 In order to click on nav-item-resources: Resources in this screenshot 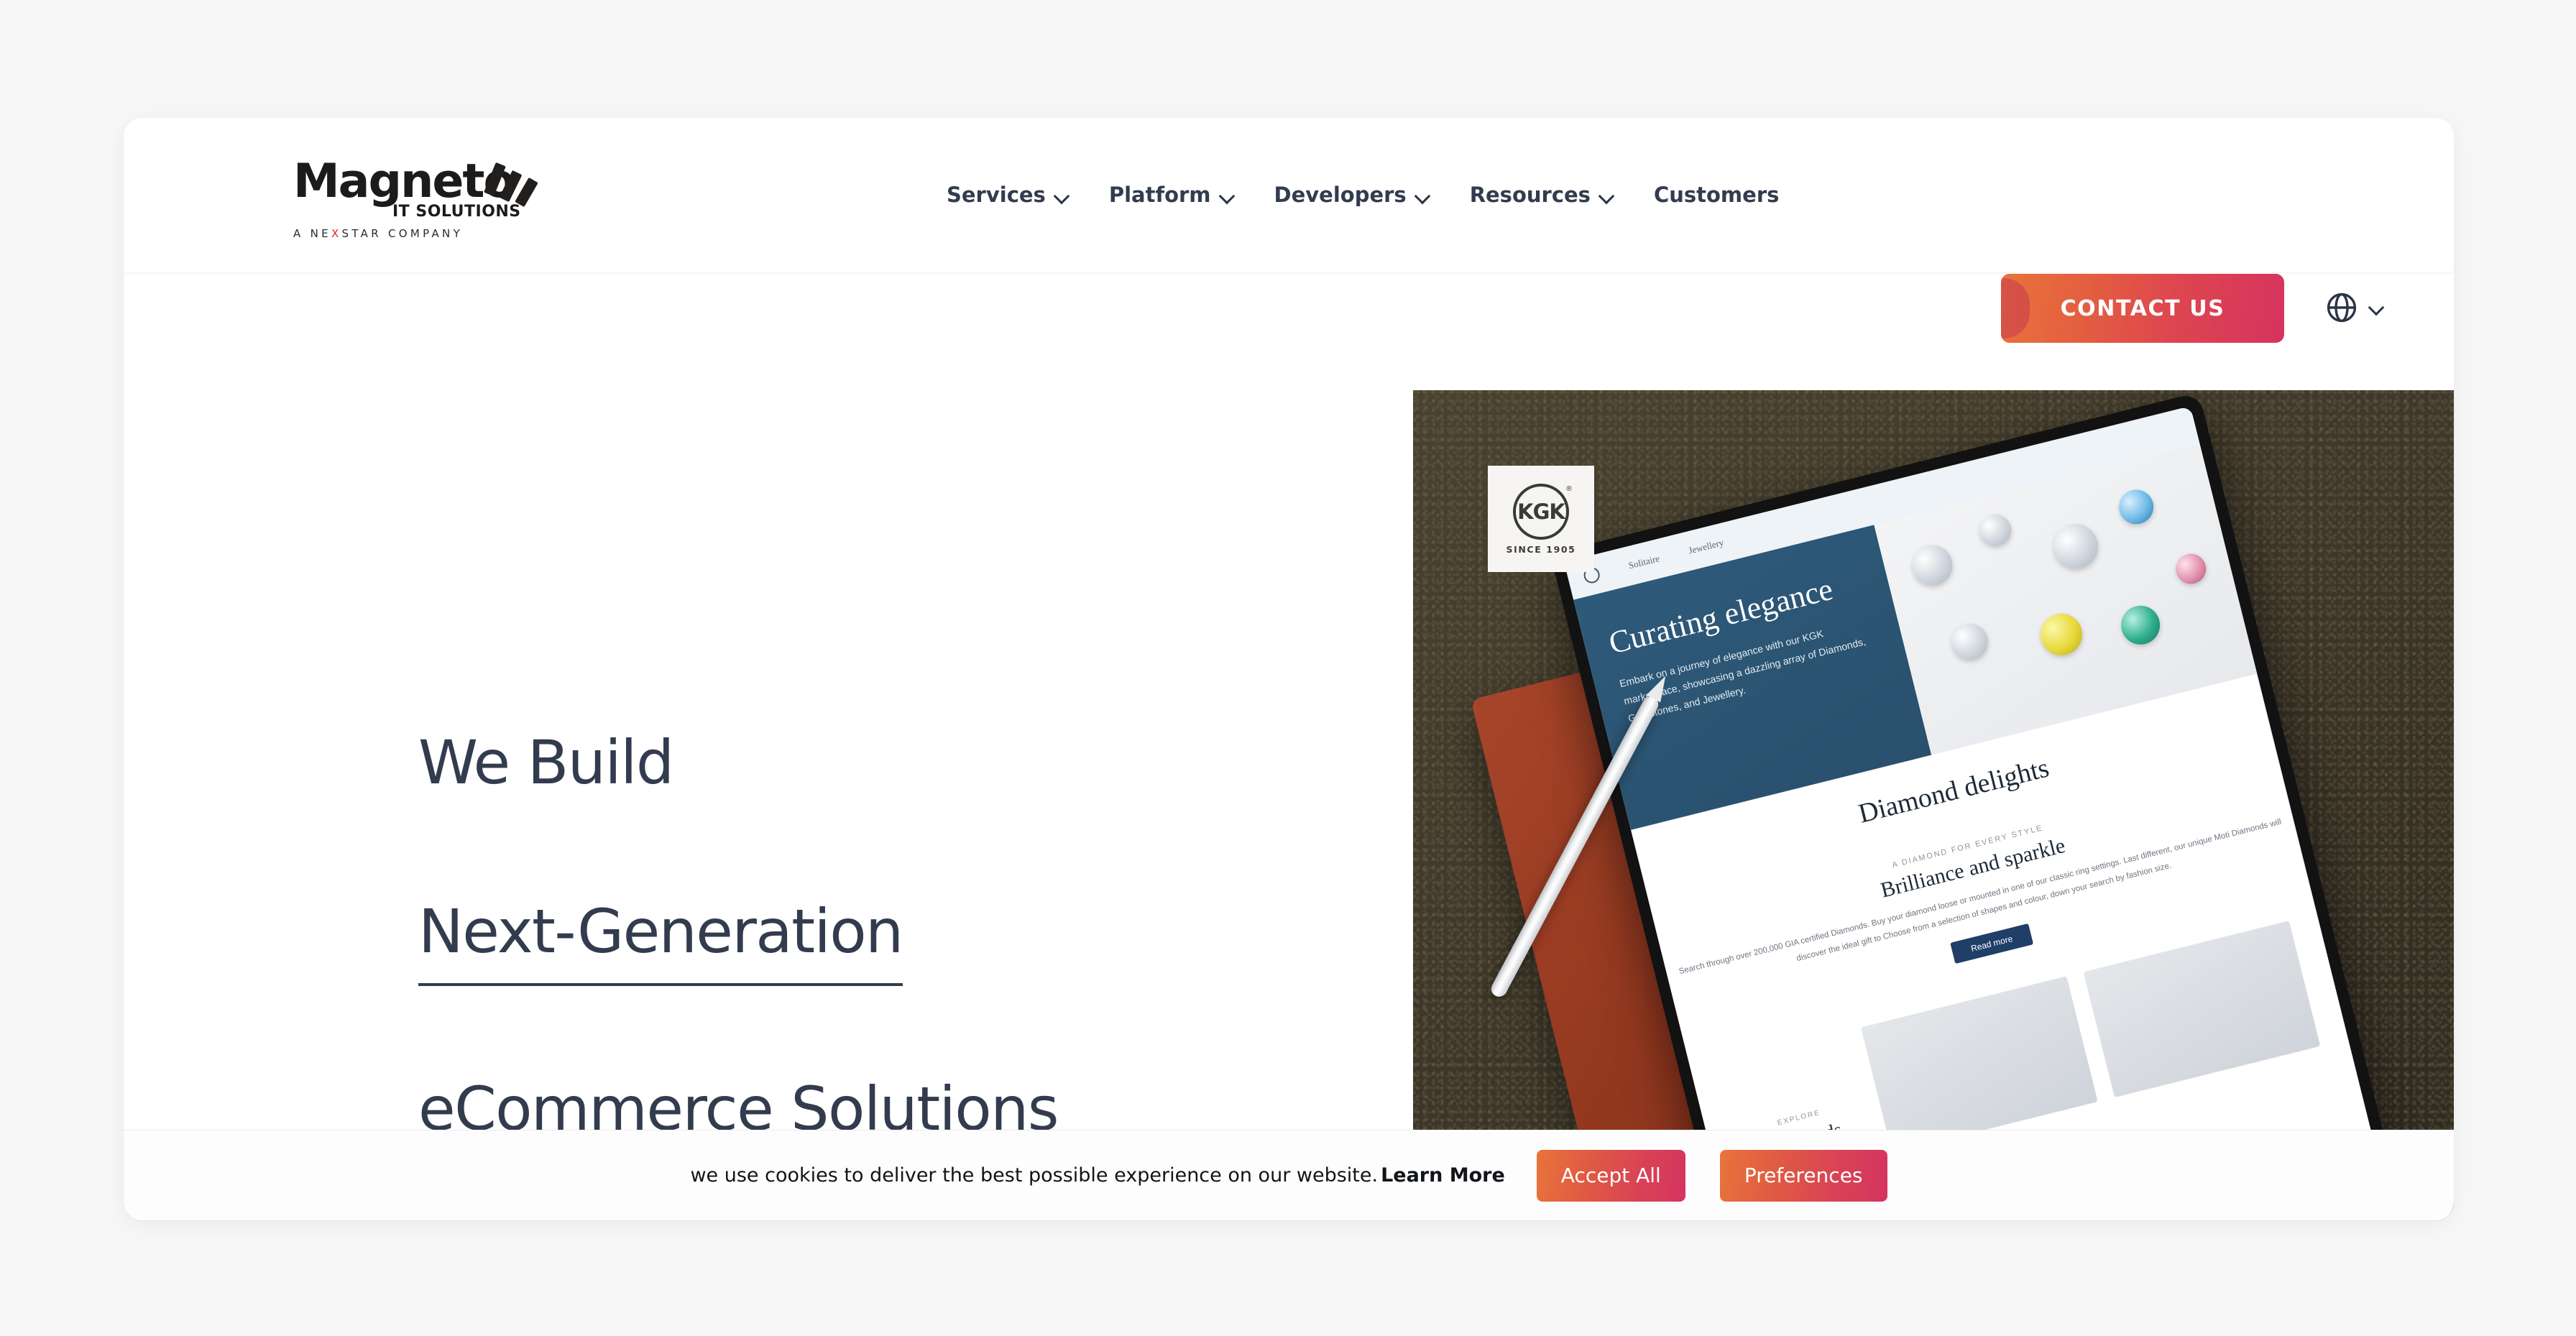, I will do `click(1542, 195)`.